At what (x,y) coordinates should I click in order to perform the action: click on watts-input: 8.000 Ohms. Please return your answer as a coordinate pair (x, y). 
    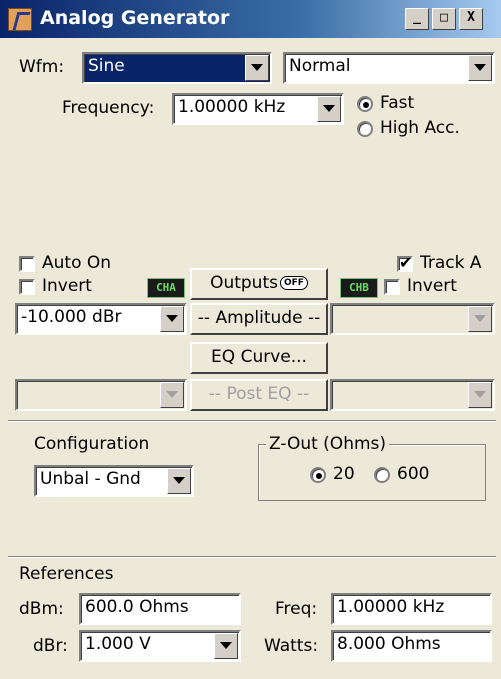
    Looking at the image, I should click on (411, 646).